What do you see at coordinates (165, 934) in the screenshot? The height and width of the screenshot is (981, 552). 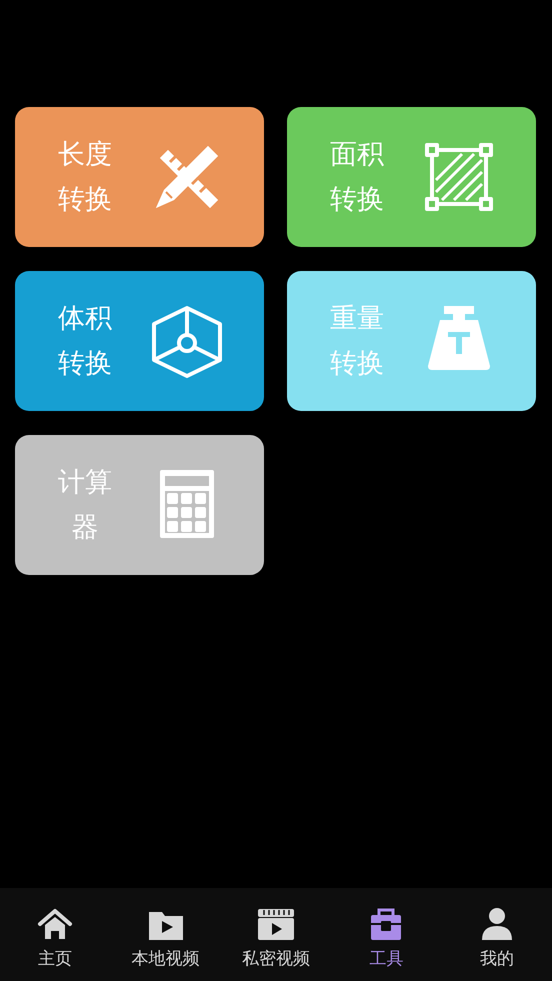 I see `nav-tab: 本地视频` at bounding box center [165, 934].